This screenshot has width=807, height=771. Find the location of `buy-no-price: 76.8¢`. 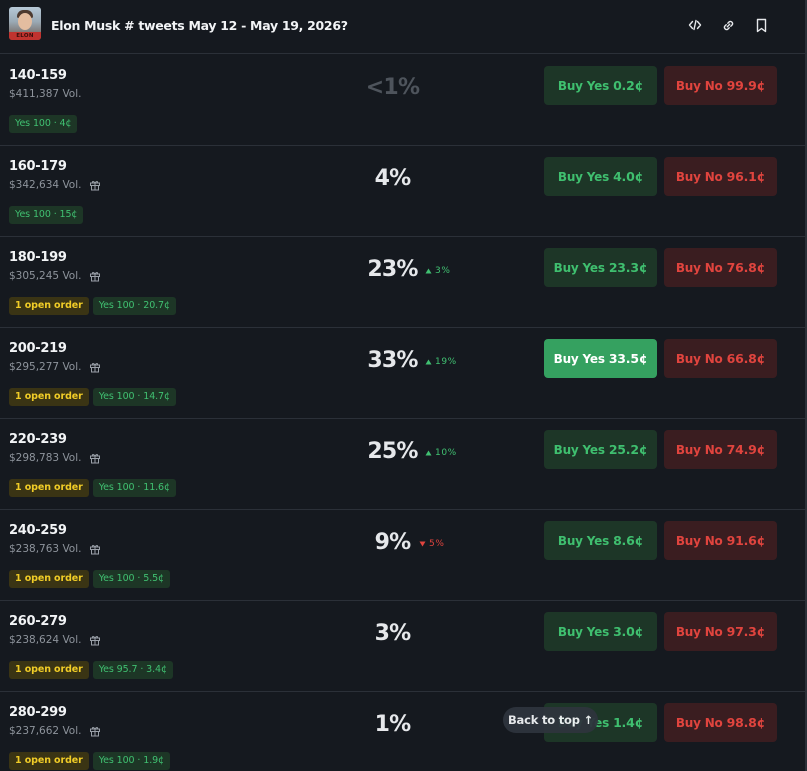

buy-no-price: 76.8¢ is located at coordinates (746, 267).